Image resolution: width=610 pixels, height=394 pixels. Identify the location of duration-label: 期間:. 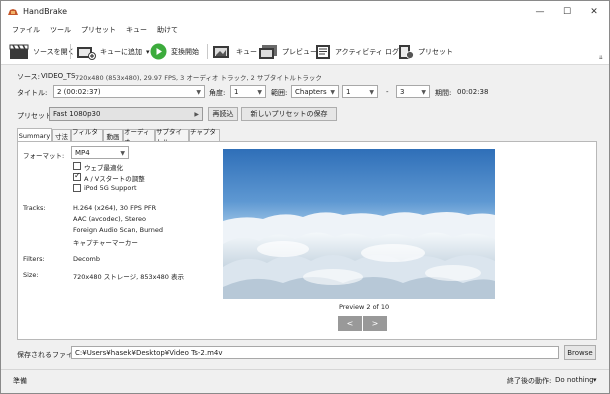
(443, 93).